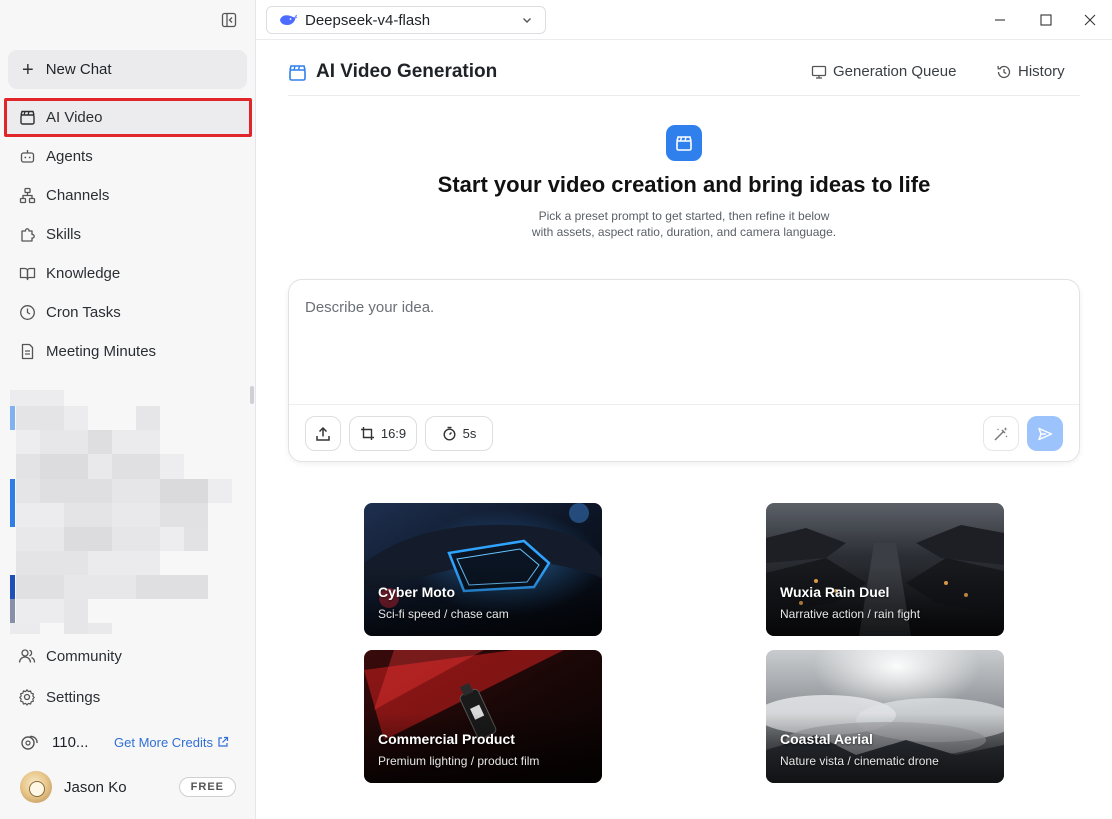  What do you see at coordinates (684, 404) in the screenshot?
I see `composer-divider` at bounding box center [684, 404].